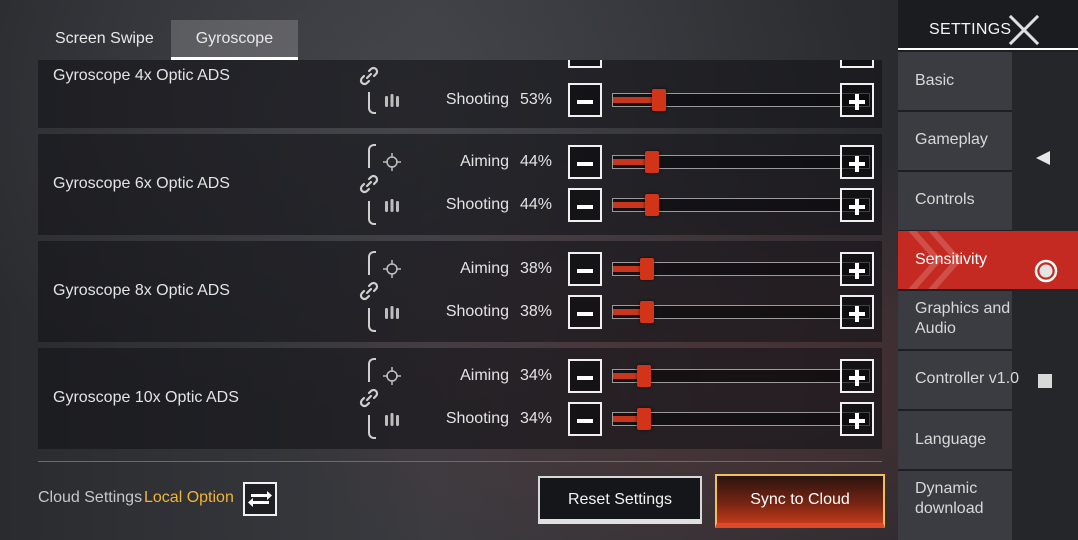  Describe the element at coordinates (189, 497) in the screenshot. I see `local-option-label: Local Option` at that location.